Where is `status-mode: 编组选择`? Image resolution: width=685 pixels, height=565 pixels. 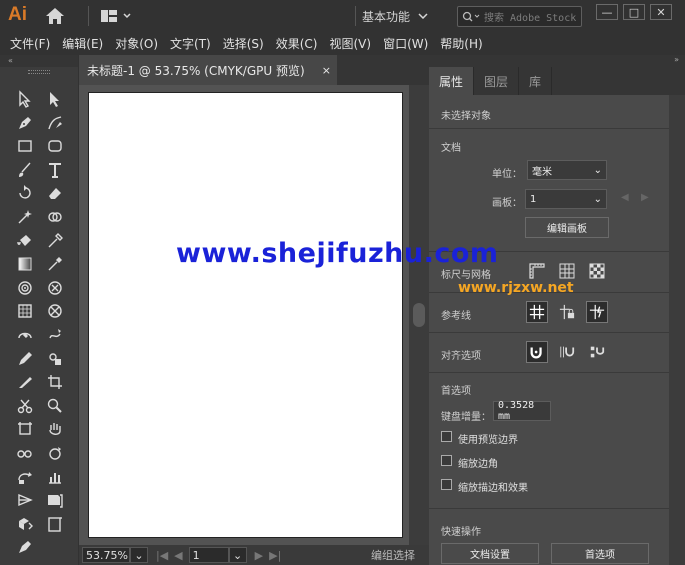 status-mode: 编组选择 is located at coordinates (393, 555).